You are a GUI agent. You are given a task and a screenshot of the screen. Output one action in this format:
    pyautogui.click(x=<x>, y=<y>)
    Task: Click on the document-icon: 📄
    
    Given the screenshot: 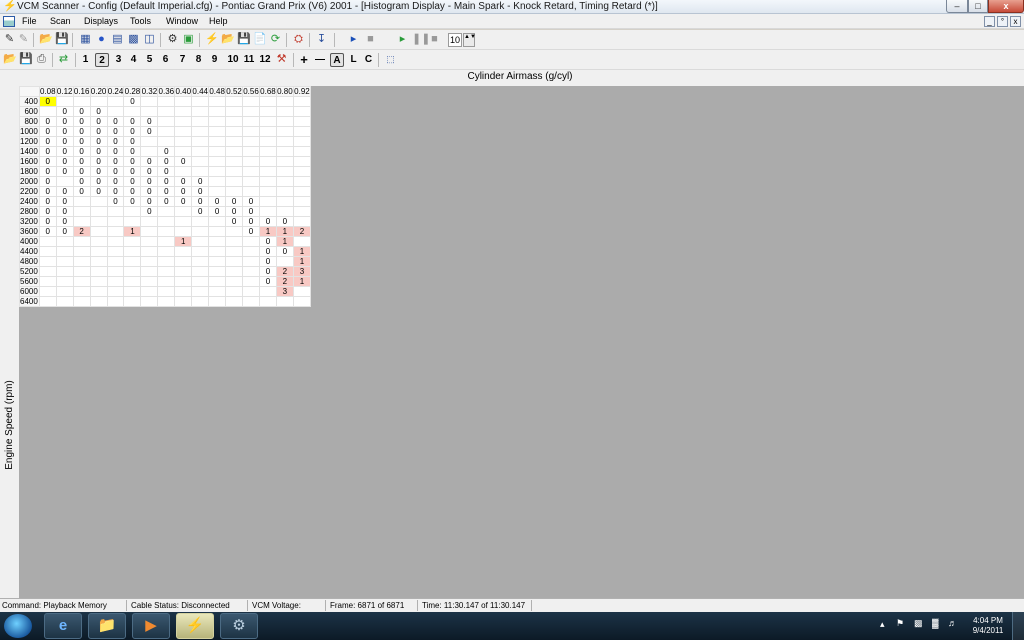 What is the action you would take?
    pyautogui.click(x=260, y=39)
    